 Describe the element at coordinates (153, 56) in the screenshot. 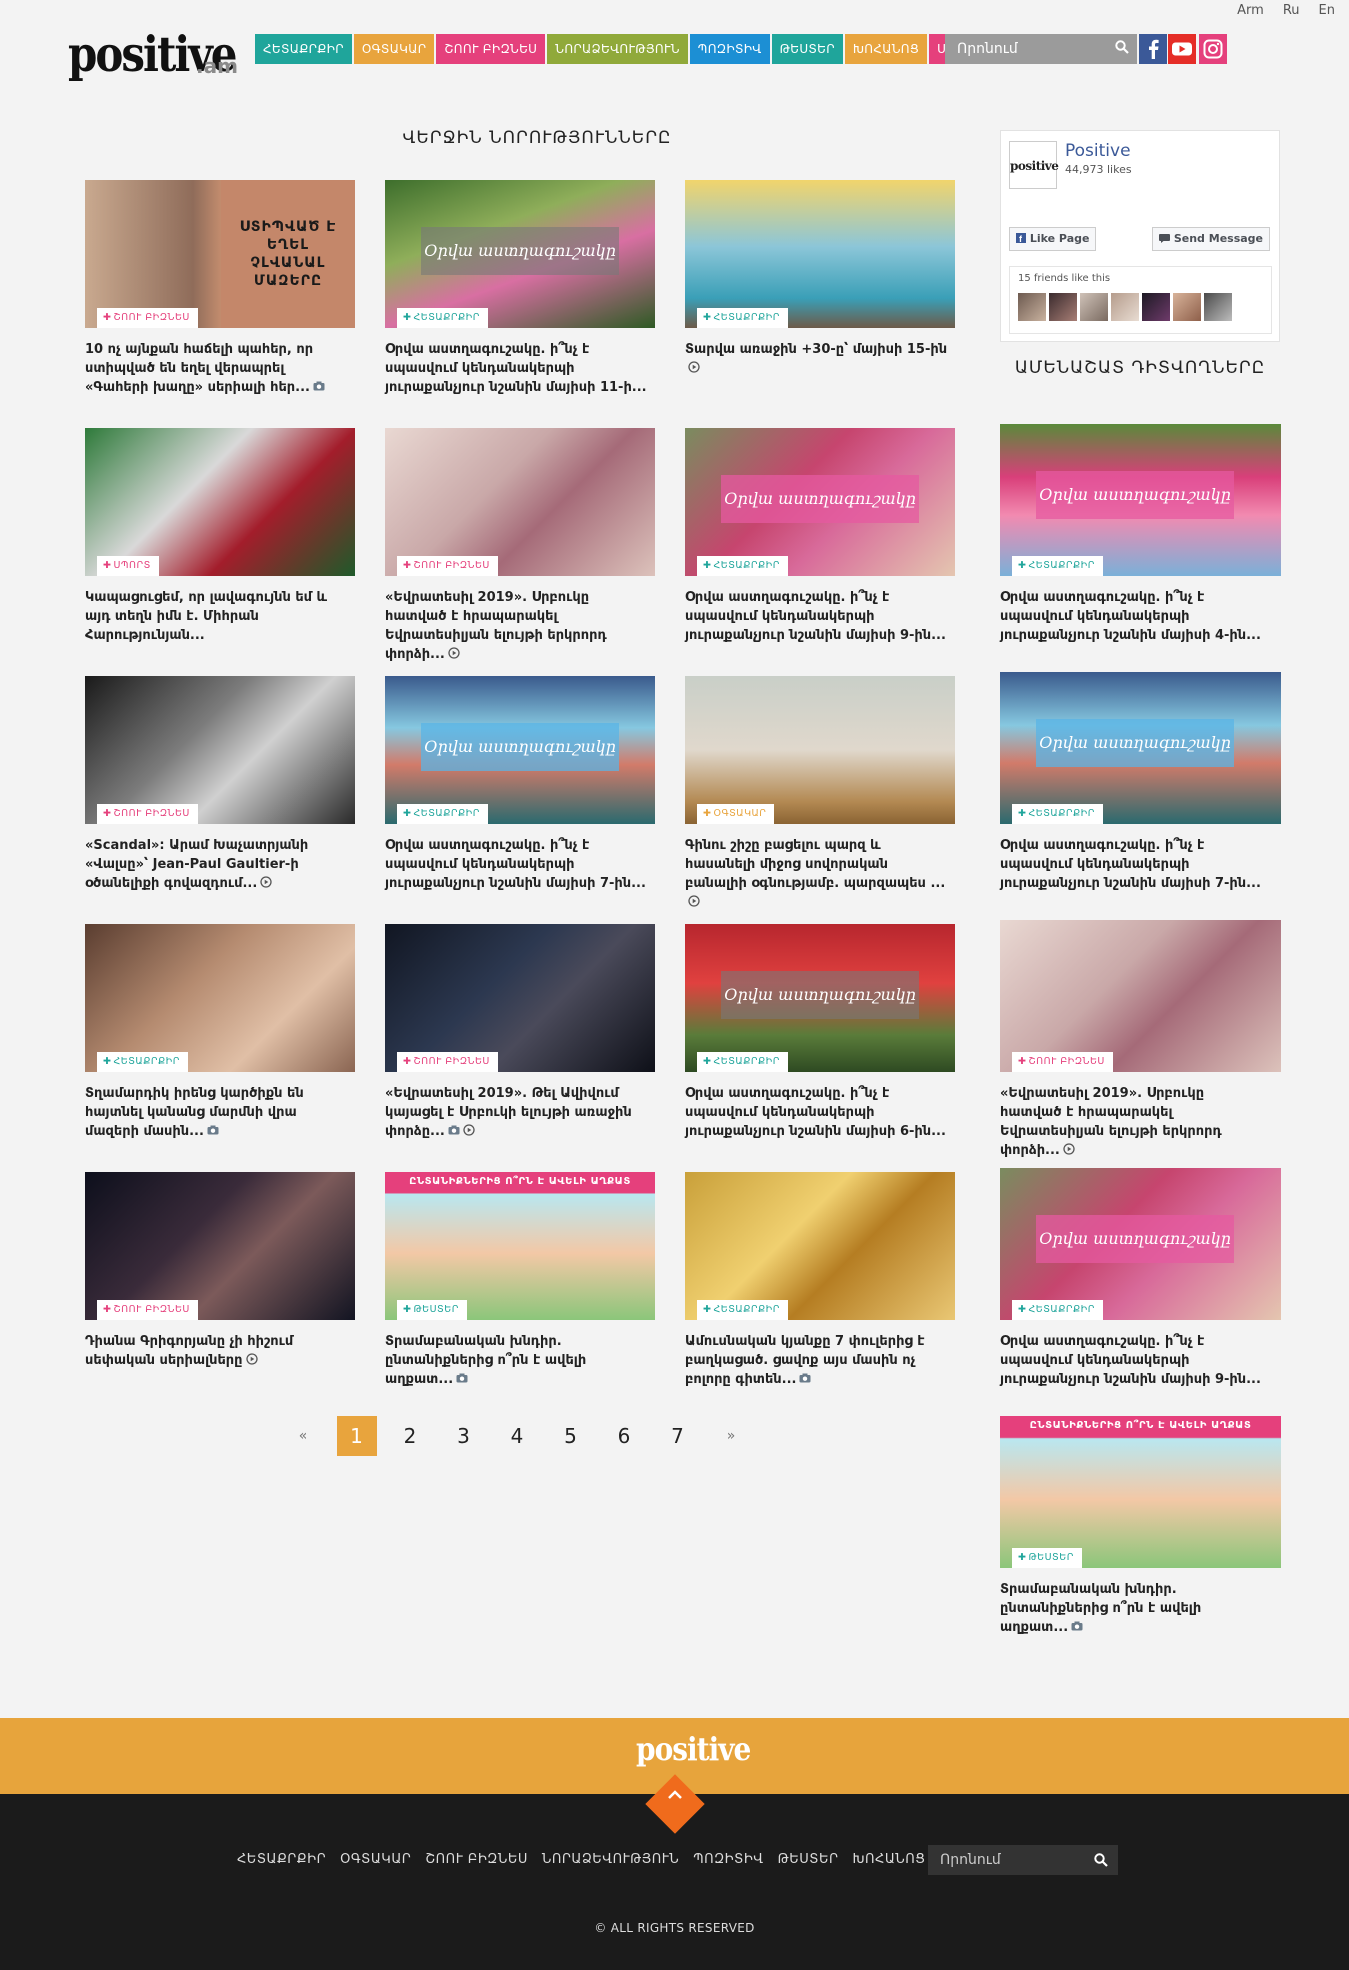

I see `site-logo: positive .am` at that location.